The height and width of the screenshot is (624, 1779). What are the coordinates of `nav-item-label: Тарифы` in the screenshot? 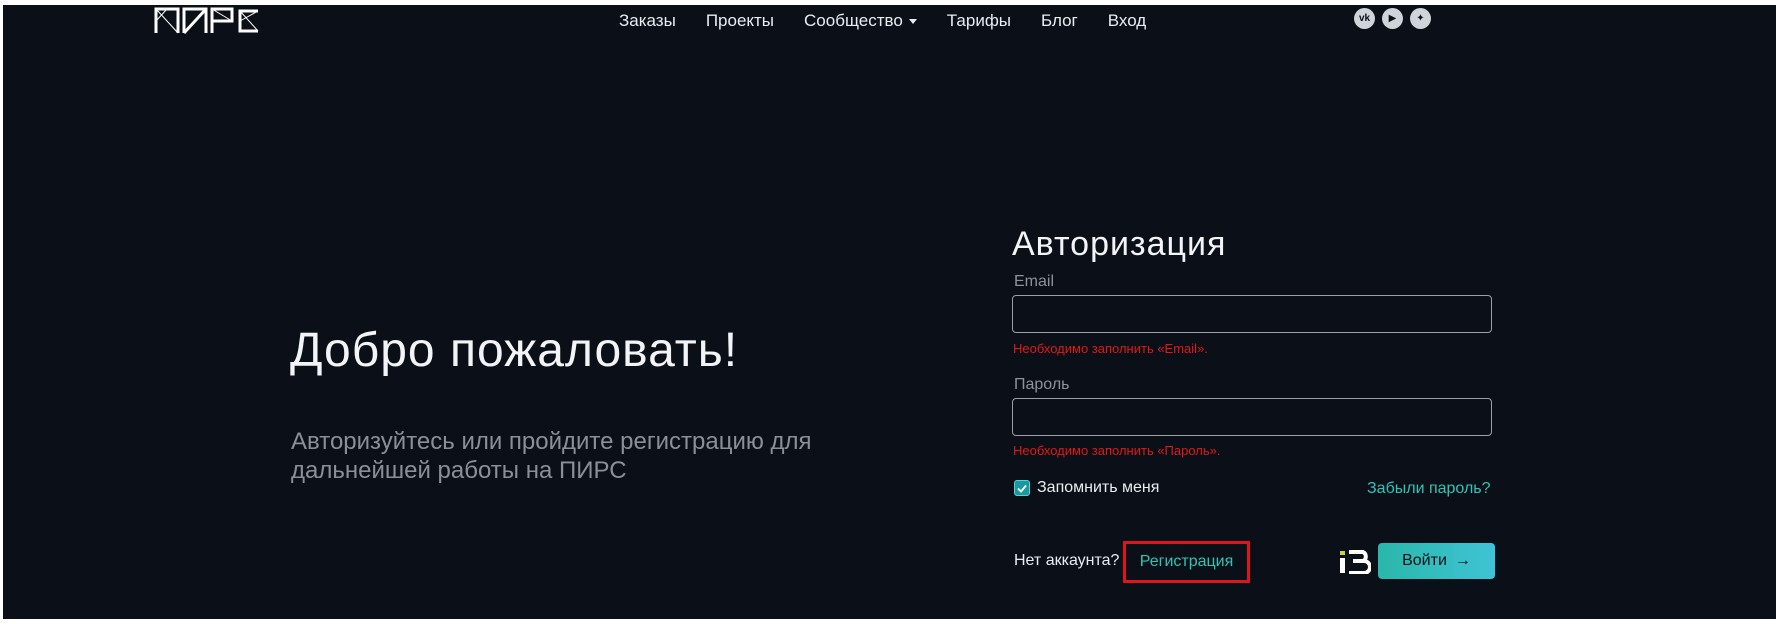 It's located at (979, 20).